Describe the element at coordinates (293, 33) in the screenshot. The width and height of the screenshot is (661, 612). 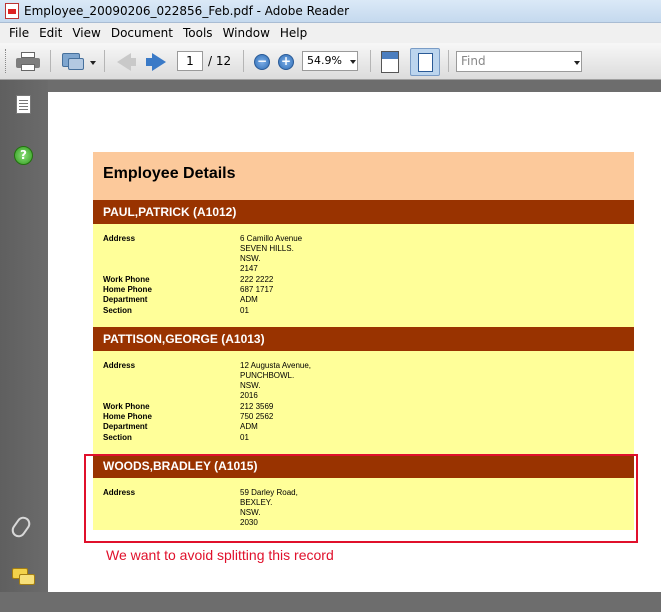
I see `menu-help: Help` at that location.